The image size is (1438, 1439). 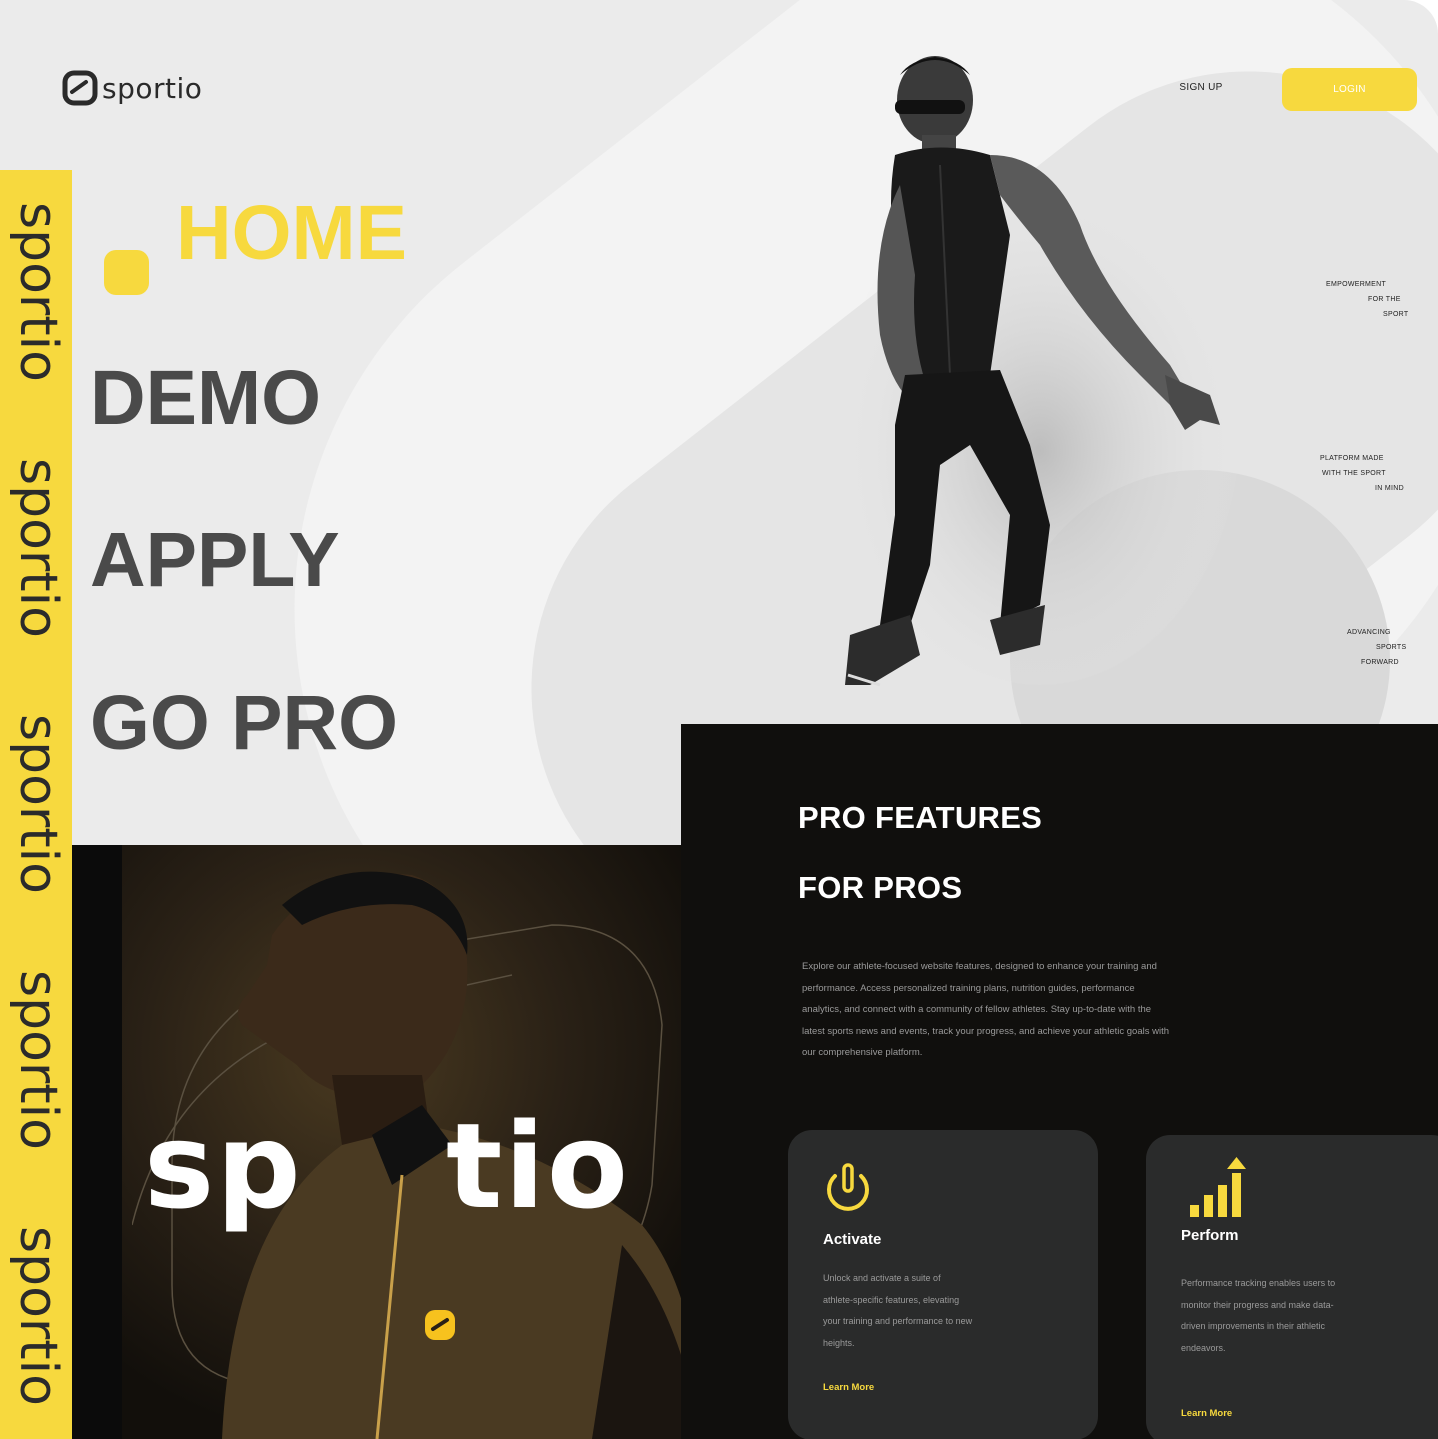 I want to click on nav-item-apply: APPLY, so click(x=215, y=560).